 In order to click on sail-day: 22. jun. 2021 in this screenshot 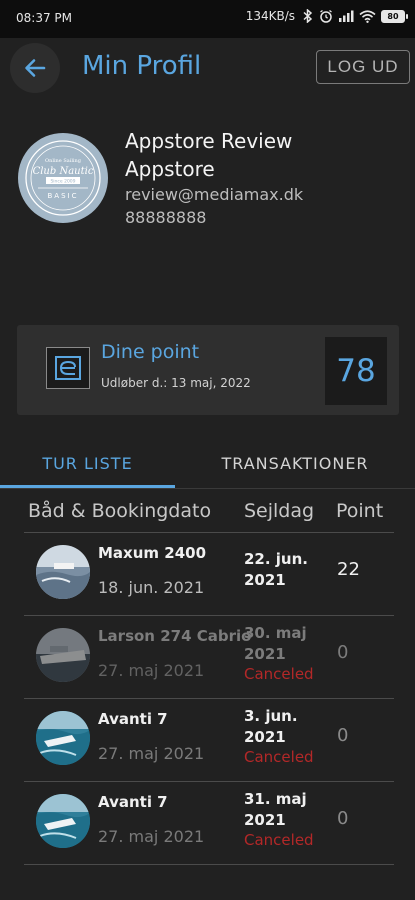, I will do `click(276, 569)`.